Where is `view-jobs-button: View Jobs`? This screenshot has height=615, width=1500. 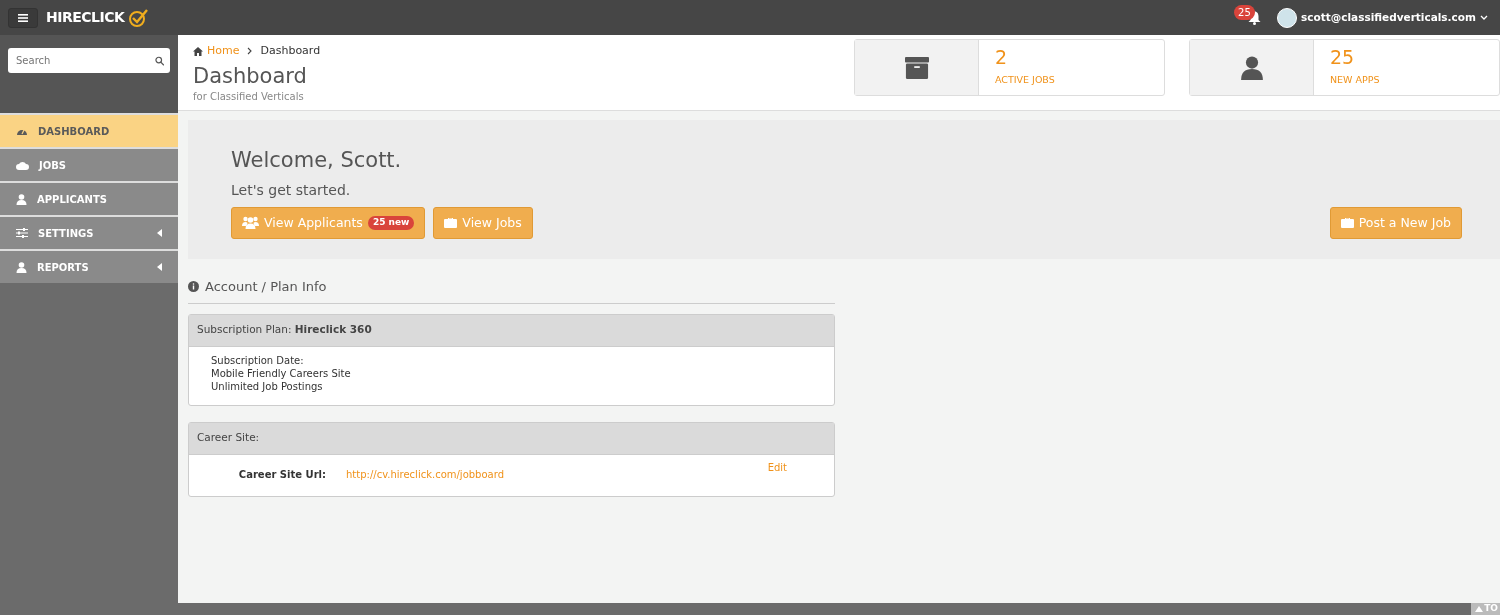
view-jobs-button: View Jobs is located at coordinates (483, 223).